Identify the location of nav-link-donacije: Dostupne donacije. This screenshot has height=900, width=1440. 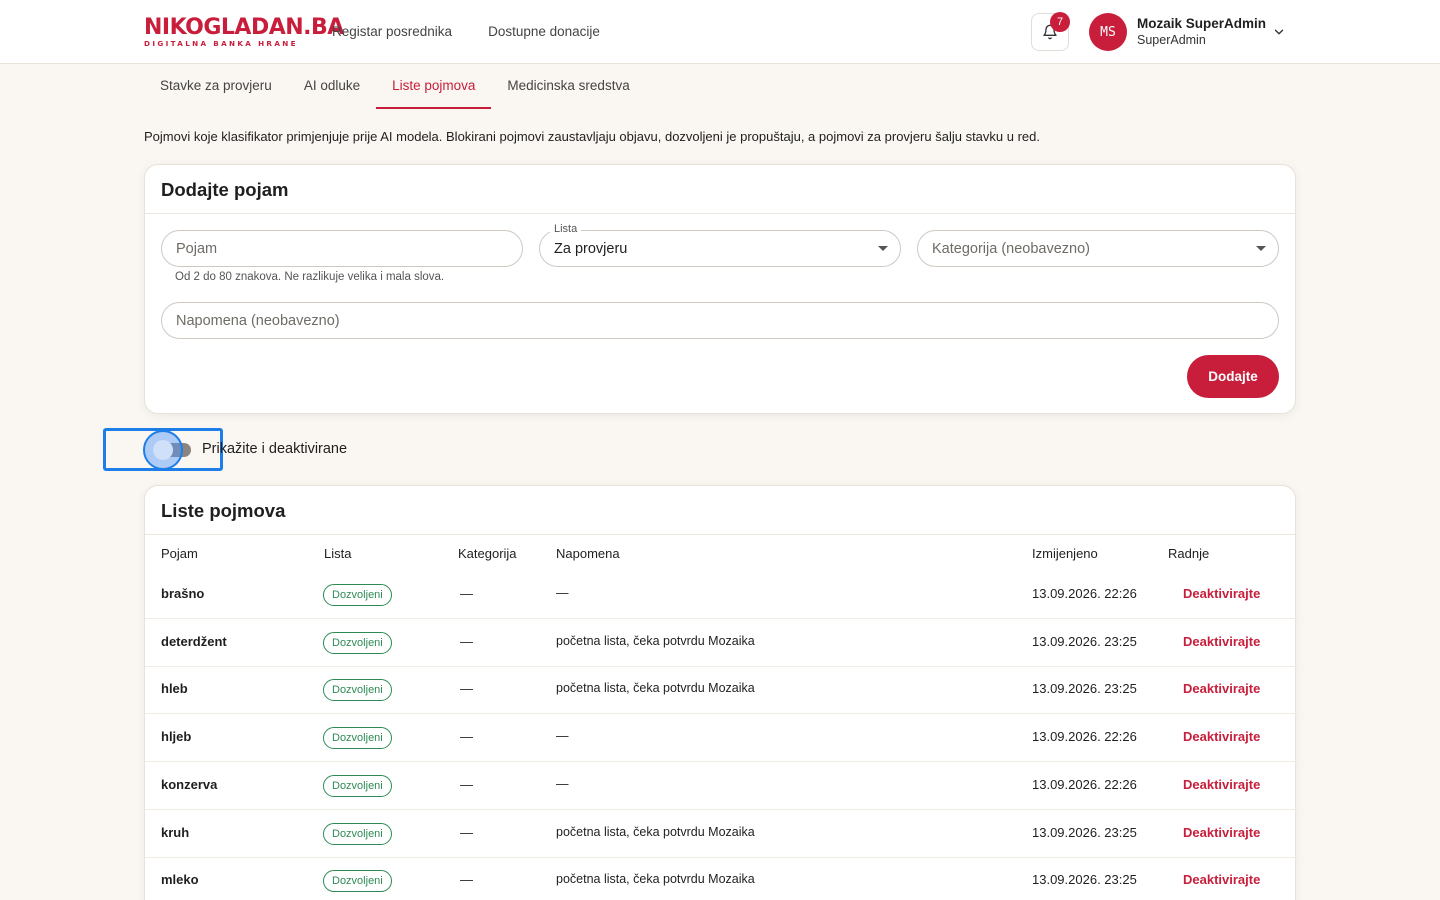
(544, 31).